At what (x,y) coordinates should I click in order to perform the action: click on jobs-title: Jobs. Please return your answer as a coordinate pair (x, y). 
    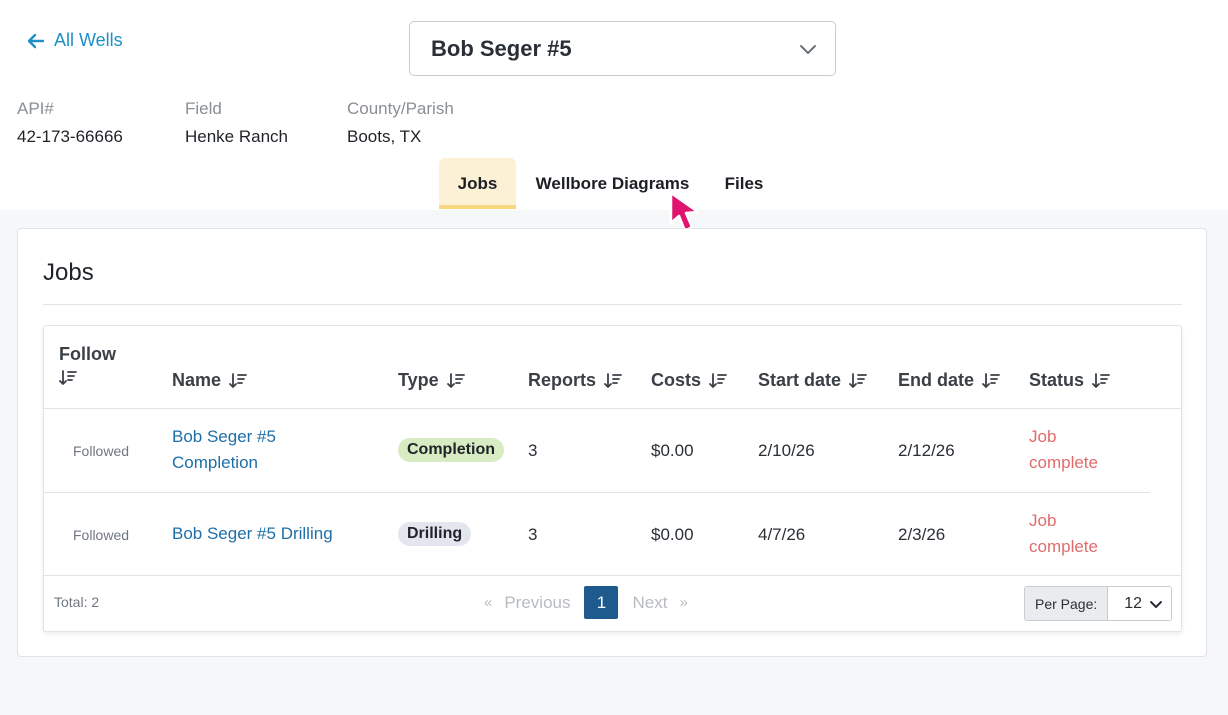
    Looking at the image, I should click on (68, 272).